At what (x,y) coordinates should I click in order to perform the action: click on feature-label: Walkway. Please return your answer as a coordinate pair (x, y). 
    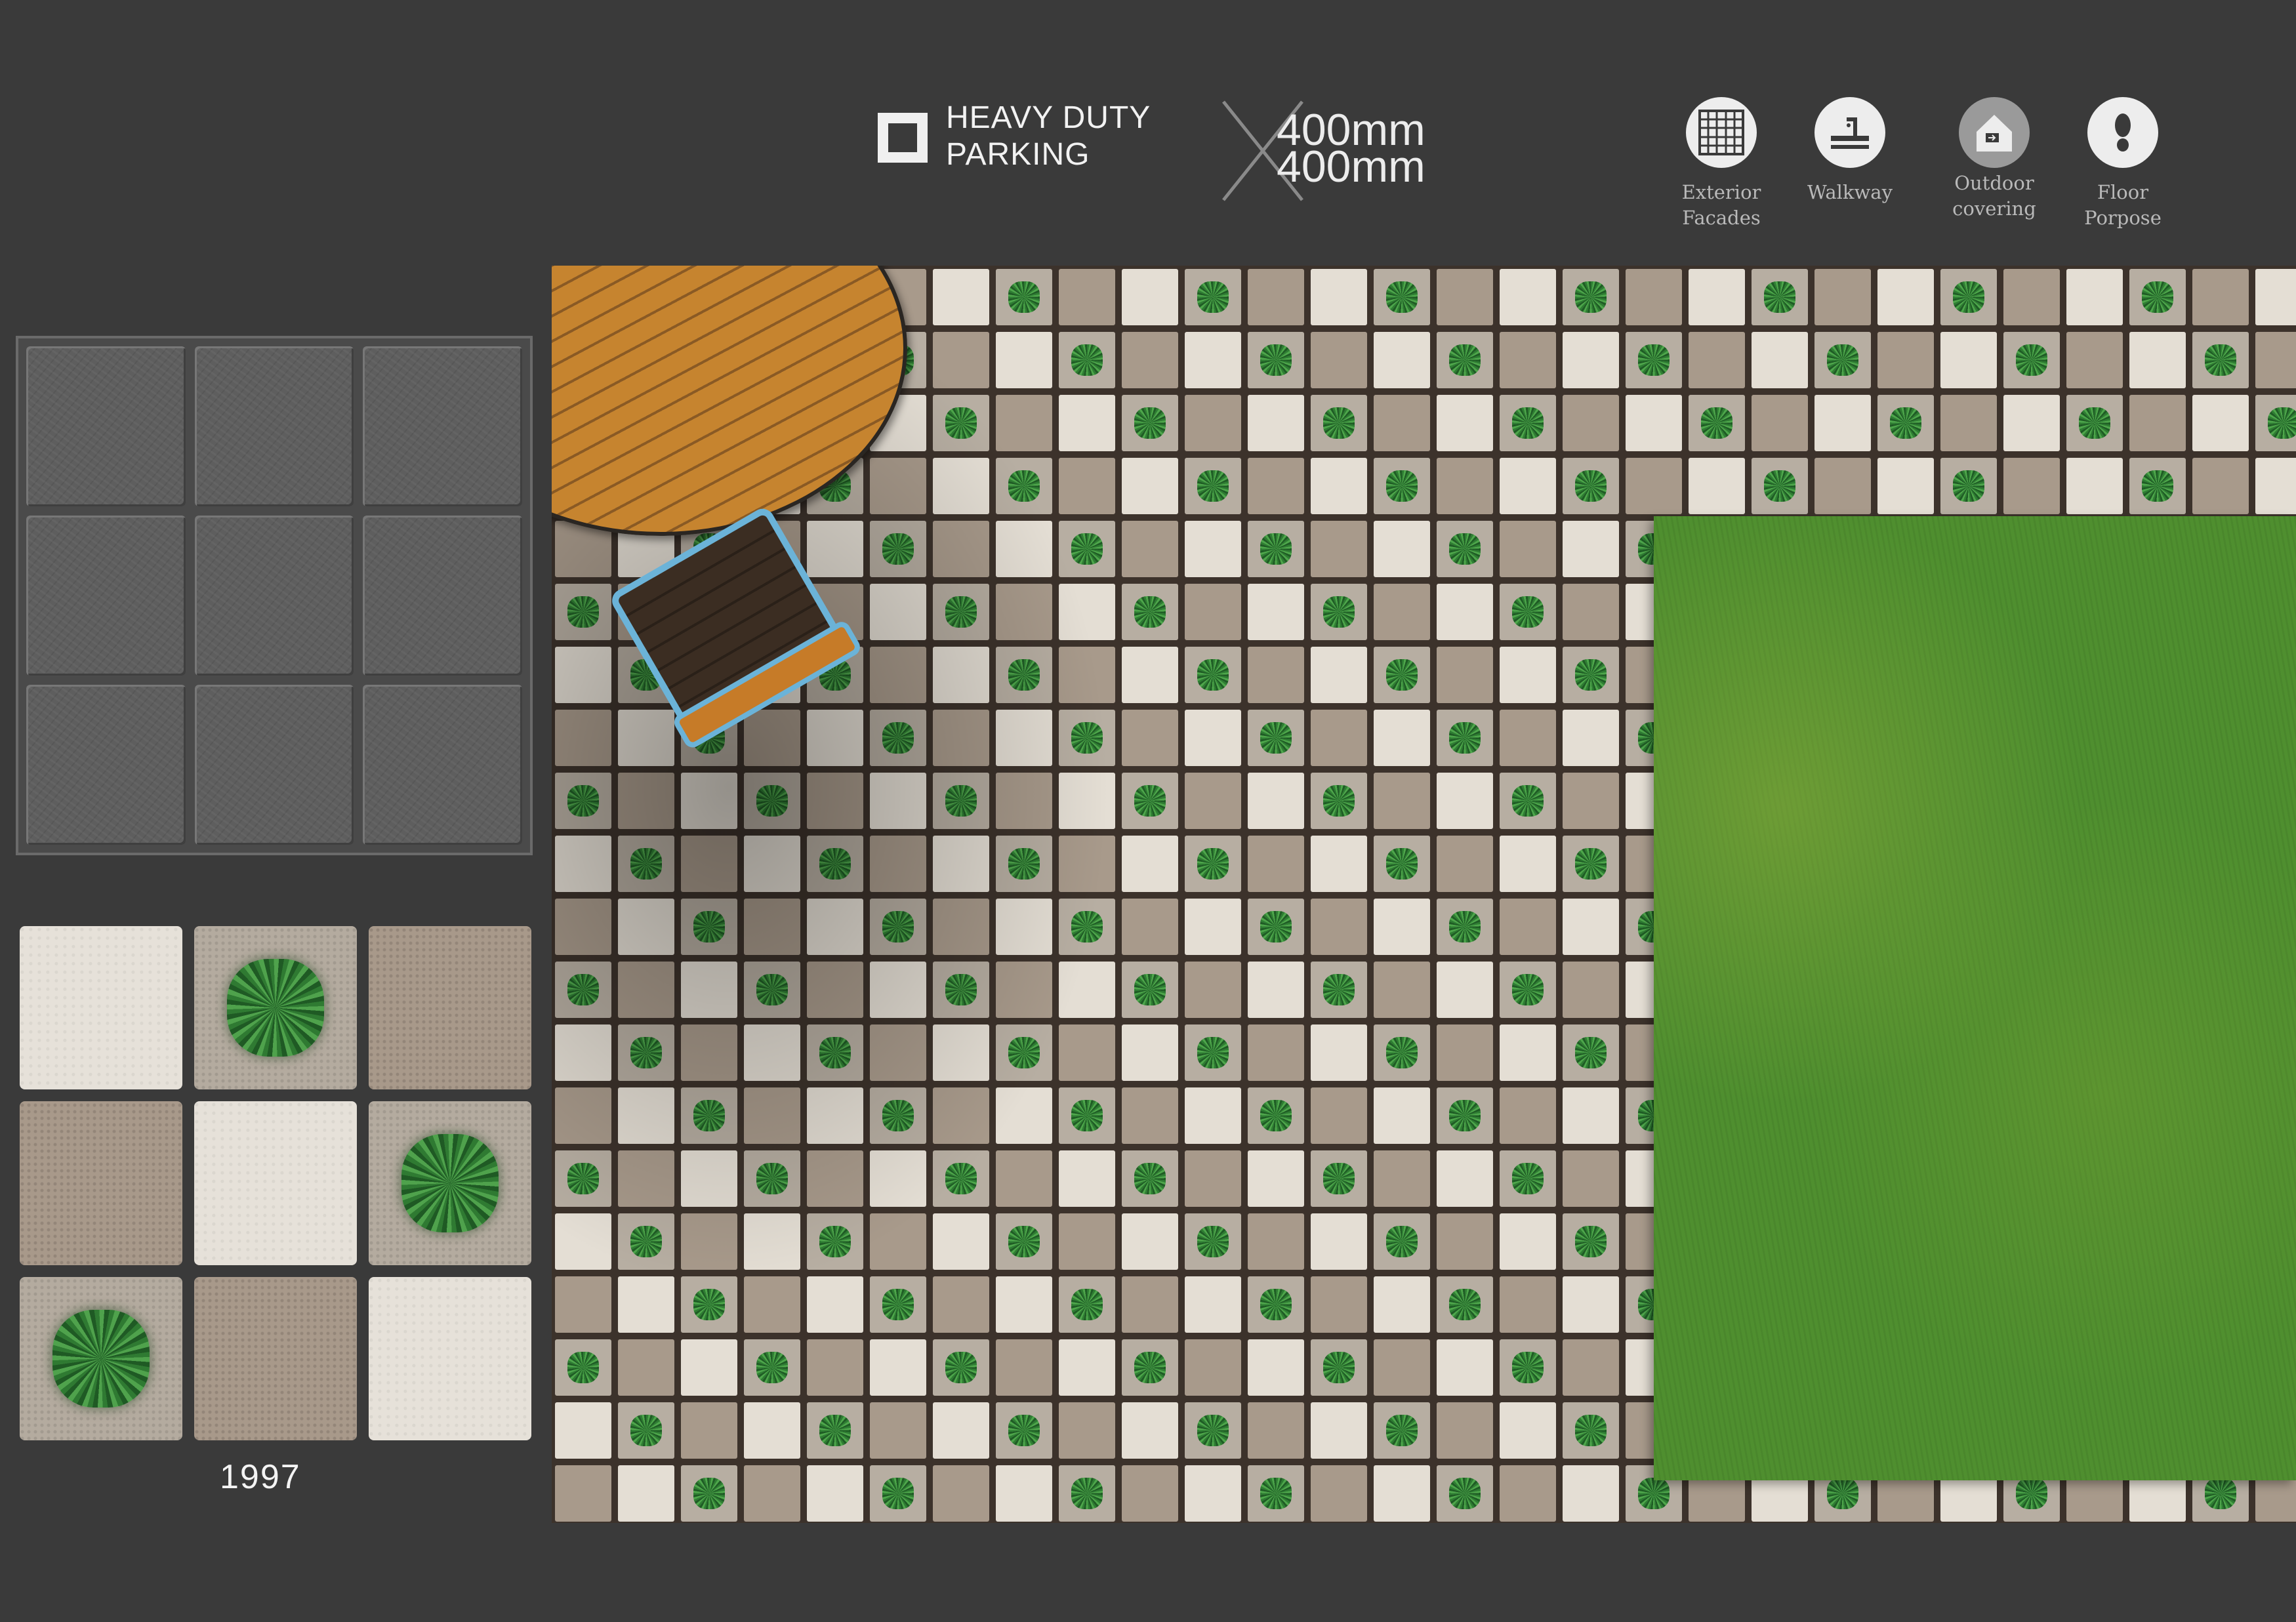
    Looking at the image, I should click on (1850, 192).